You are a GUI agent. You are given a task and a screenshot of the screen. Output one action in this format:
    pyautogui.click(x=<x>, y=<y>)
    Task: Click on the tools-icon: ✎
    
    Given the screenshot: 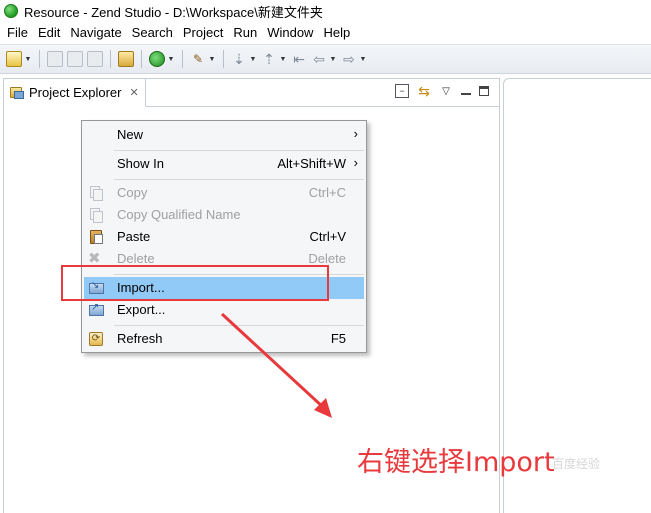 What is the action you would take?
    pyautogui.click(x=198, y=59)
    